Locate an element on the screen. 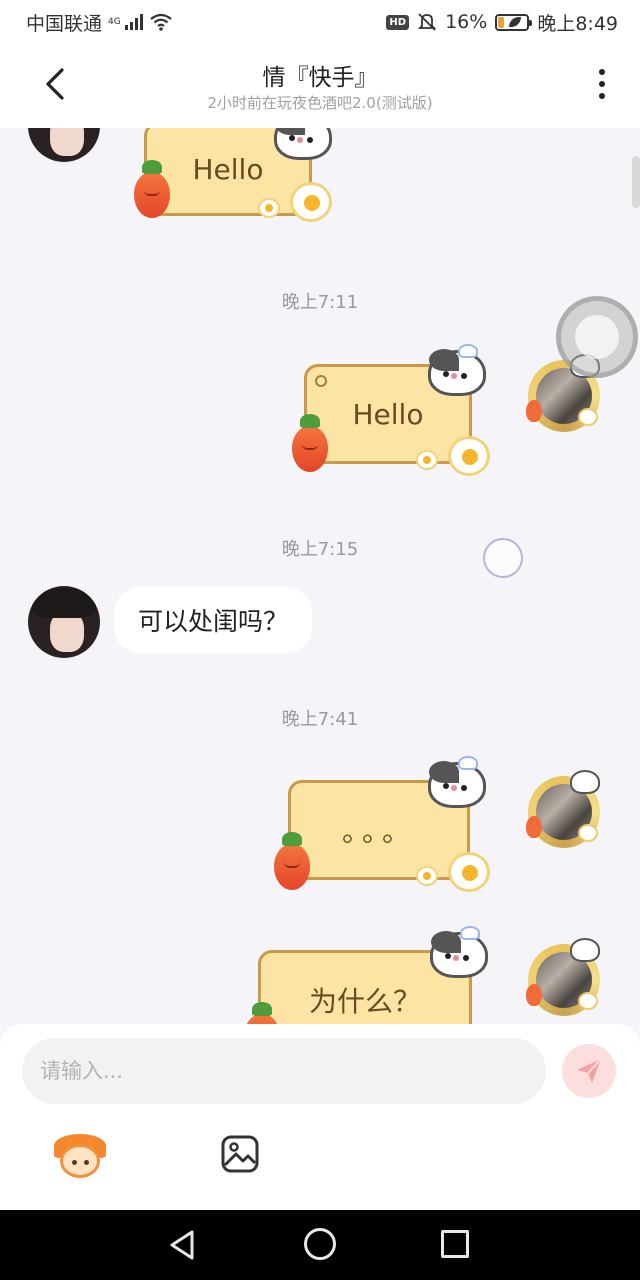 Image resolution: width=640 pixels, height=1280 pixels. touch-indicator is located at coordinates (503, 558).